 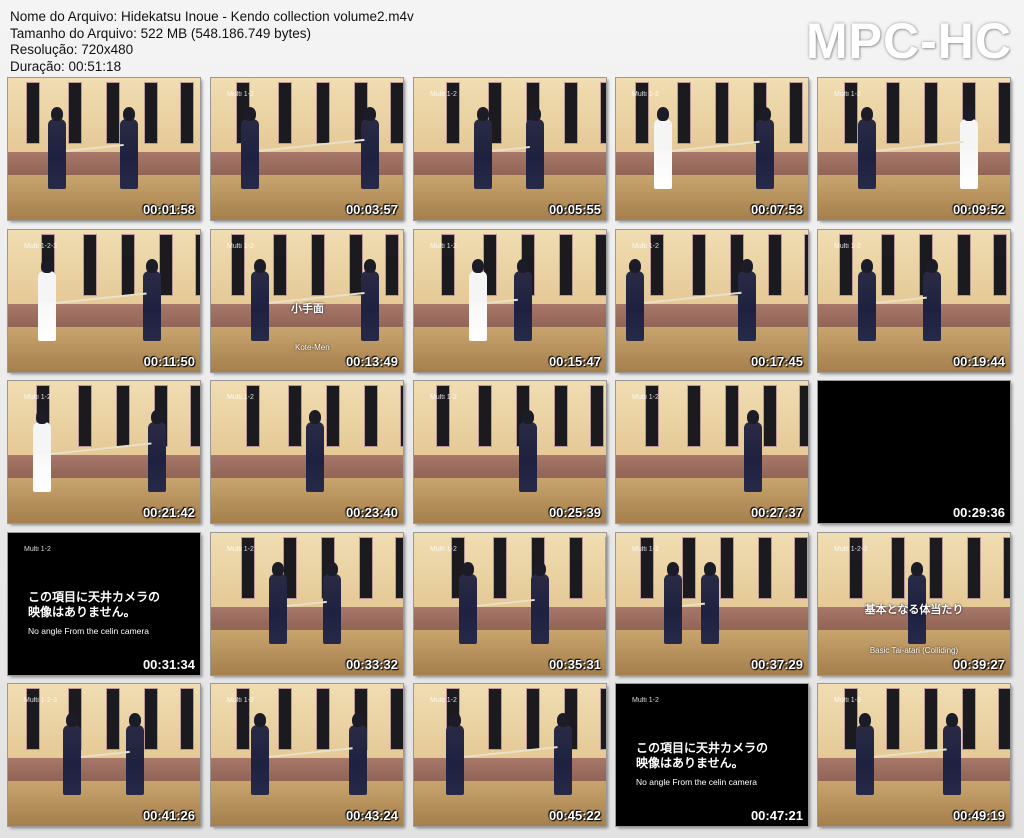 What do you see at coordinates (909, 41) in the screenshot?
I see `brand-logo: MPC-HC` at bounding box center [909, 41].